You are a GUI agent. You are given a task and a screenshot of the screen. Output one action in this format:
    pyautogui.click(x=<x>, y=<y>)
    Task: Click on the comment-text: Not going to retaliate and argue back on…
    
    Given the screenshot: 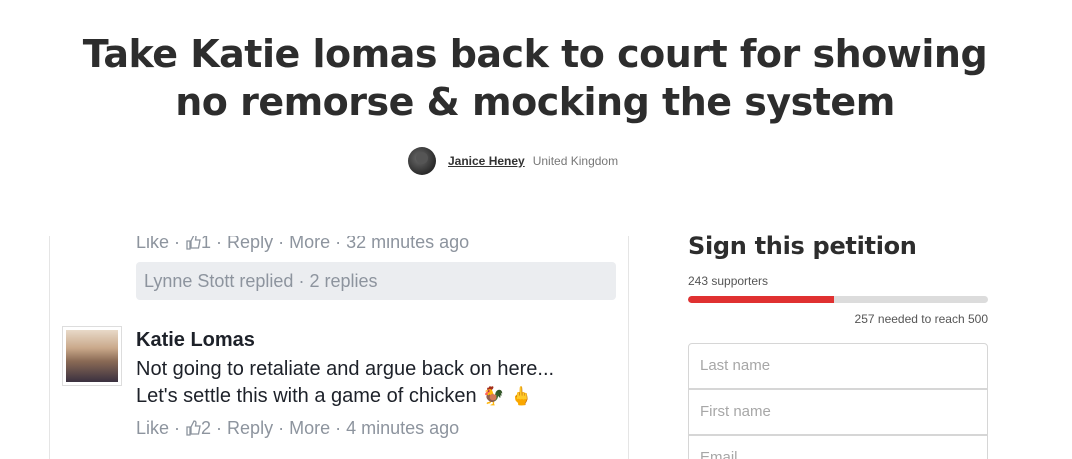 What is the action you would take?
    pyautogui.click(x=381, y=383)
    